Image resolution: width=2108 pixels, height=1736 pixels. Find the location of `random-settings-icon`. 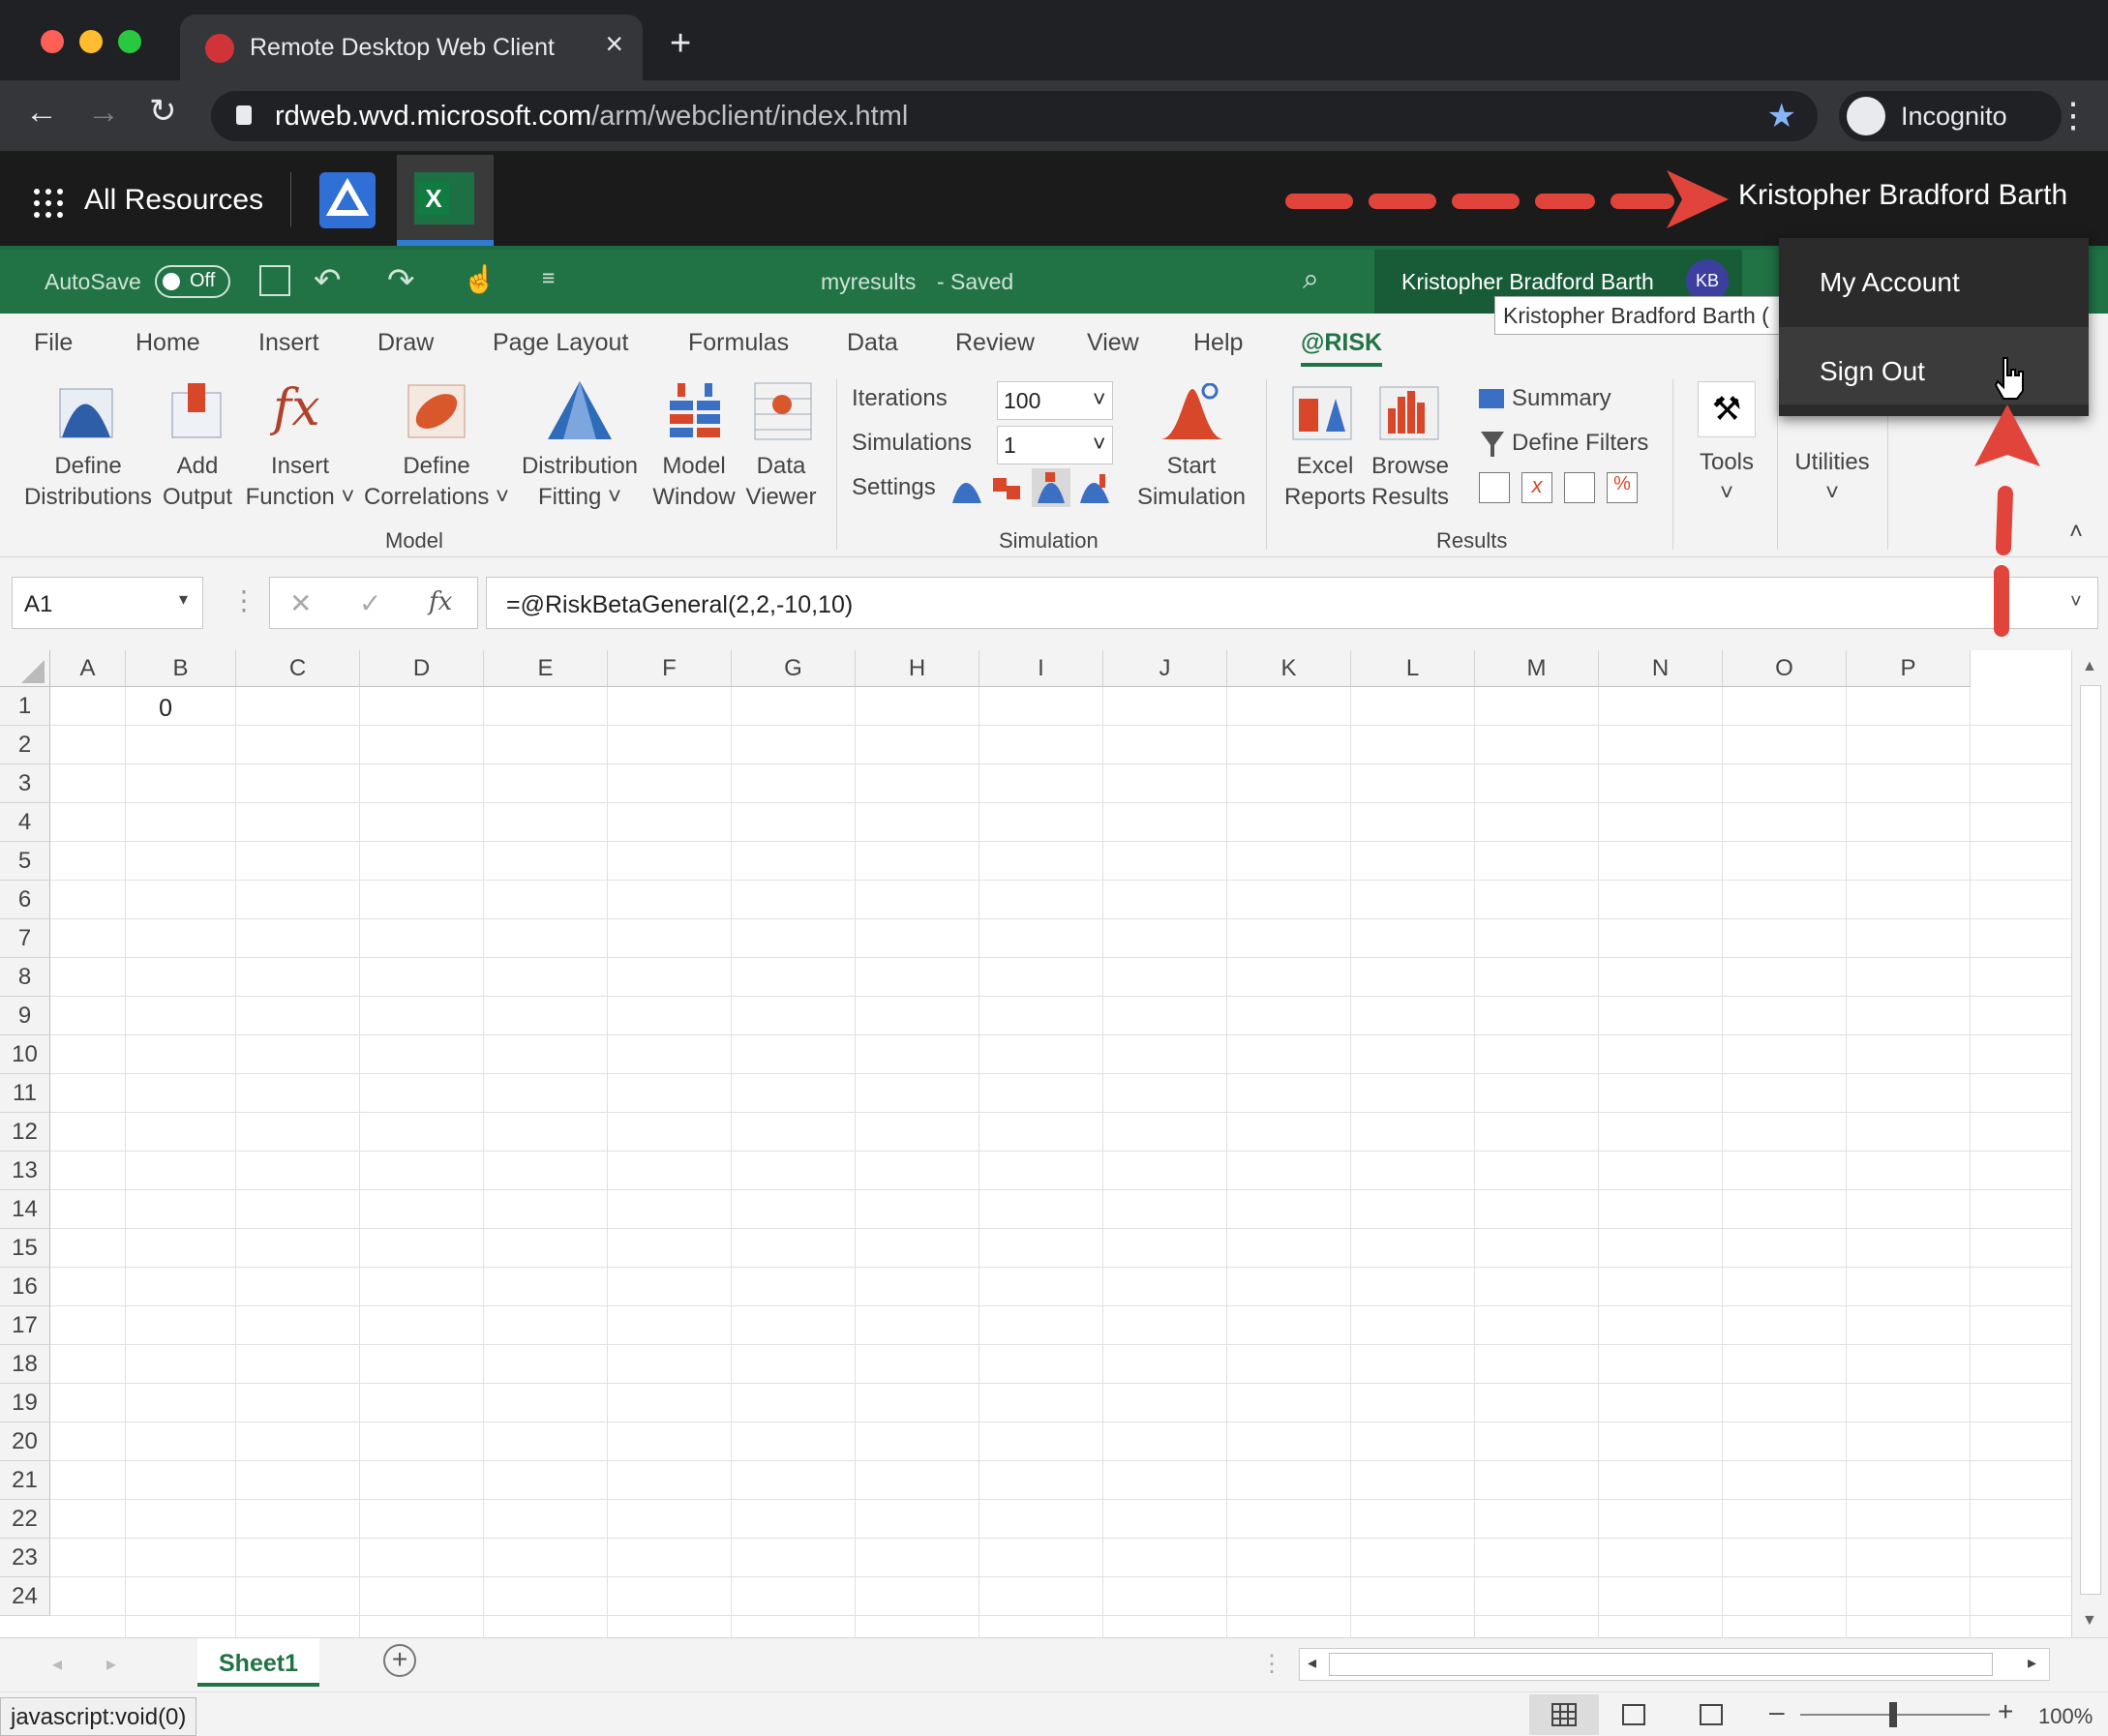

random-settings-icon is located at coordinates (967, 488).